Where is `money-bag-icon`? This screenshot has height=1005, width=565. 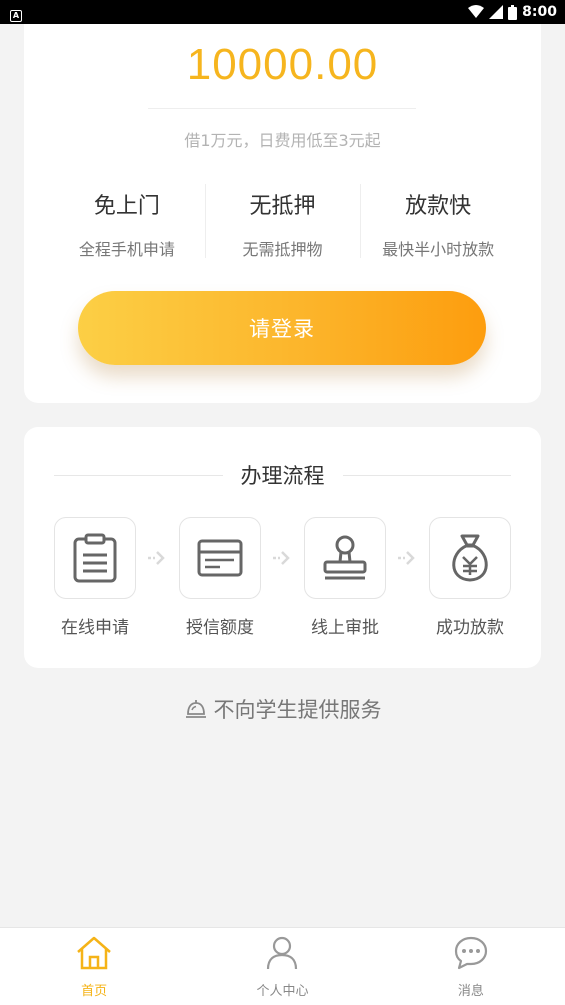
money-bag-icon is located at coordinates (470, 558).